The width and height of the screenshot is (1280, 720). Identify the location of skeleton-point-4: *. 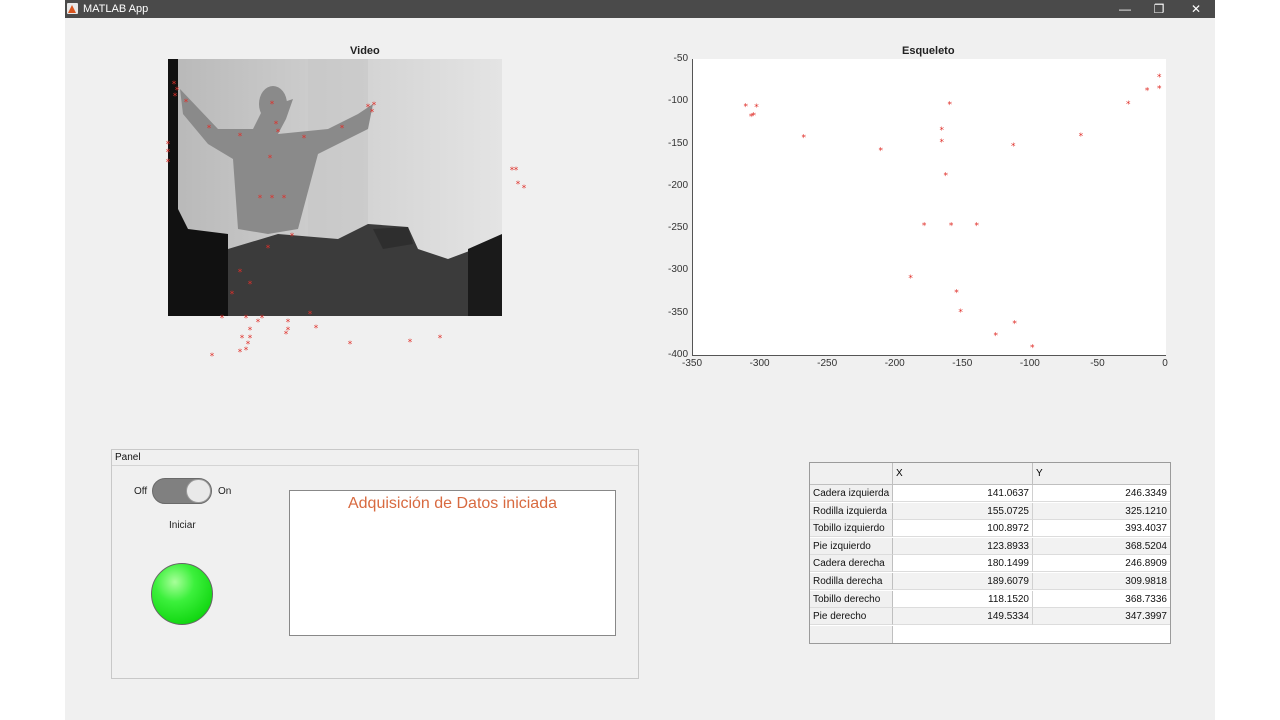
(804, 139).